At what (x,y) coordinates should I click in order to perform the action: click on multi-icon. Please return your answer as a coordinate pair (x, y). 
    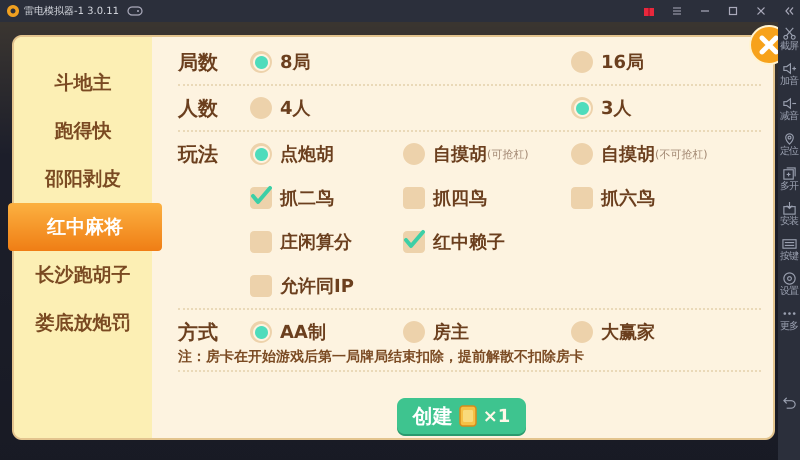
    Looking at the image, I should click on (789, 173).